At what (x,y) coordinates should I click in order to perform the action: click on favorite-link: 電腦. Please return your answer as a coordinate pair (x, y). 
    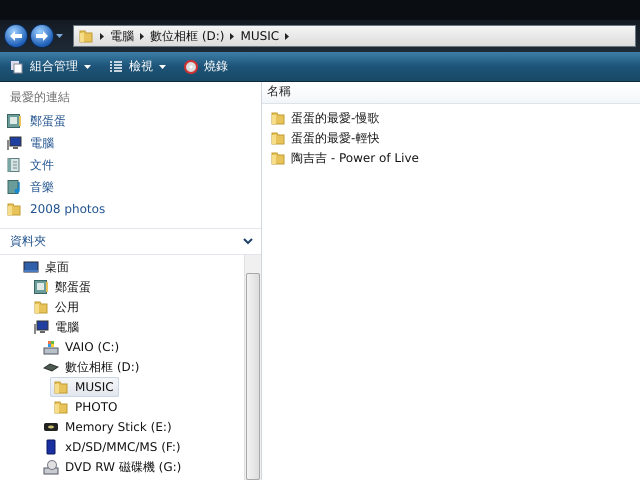
    Looking at the image, I should click on (130, 143).